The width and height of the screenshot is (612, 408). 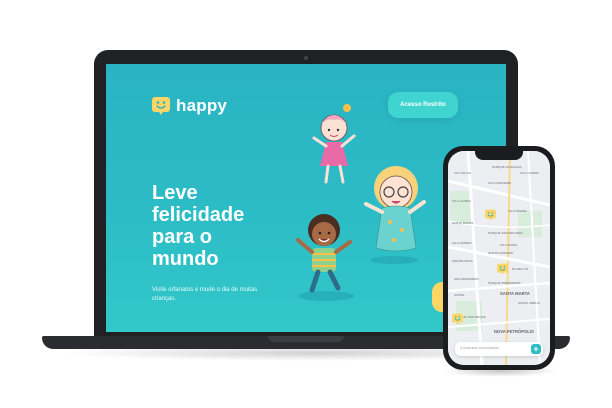 I want to click on orphanages-found-bar: 3 orfanatos encontrados +, so click(x=499, y=349).